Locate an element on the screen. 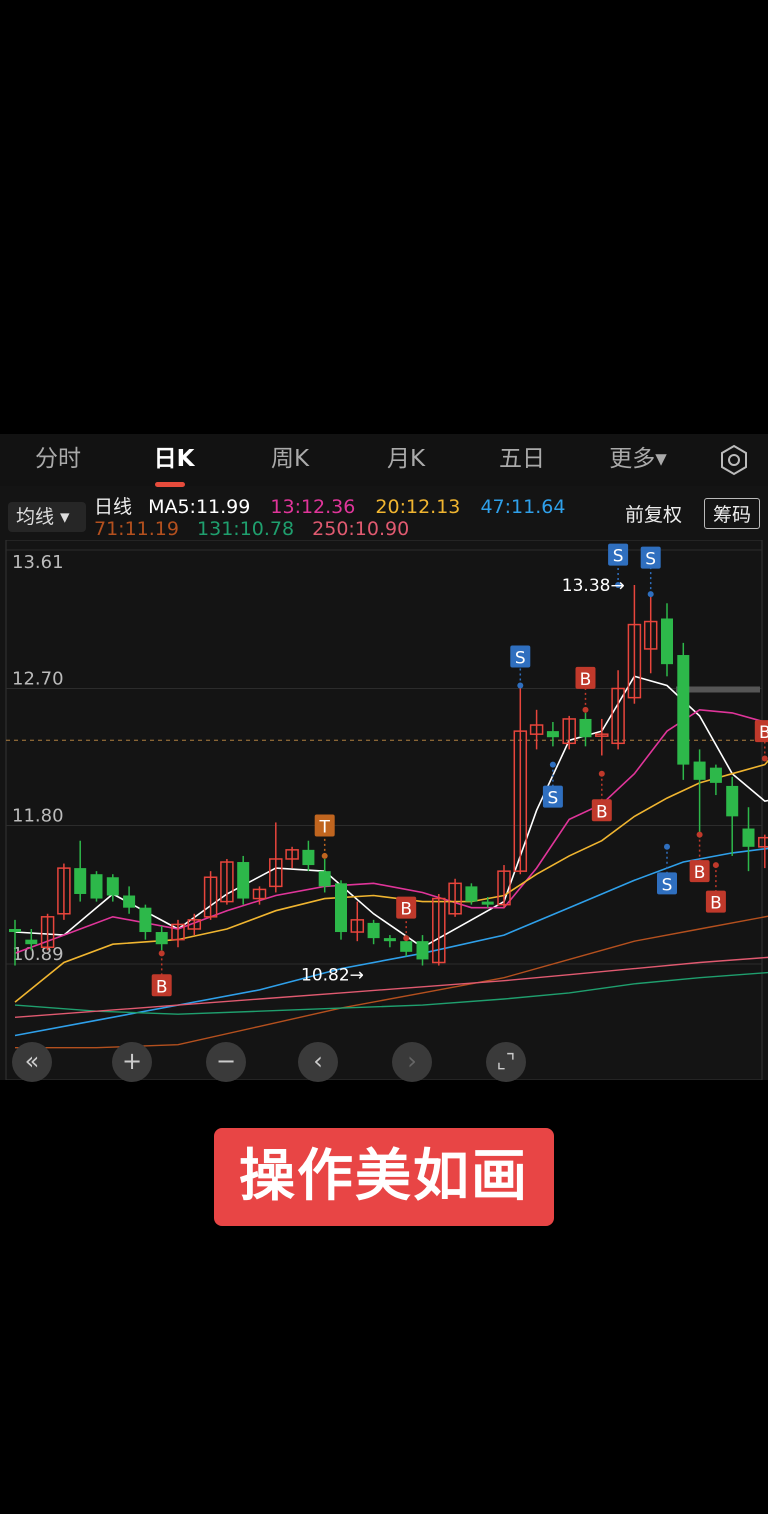 This screenshot has width=768, height=1514. period-tabs: 分时 日K 周K 月K 五日 更多▾ is located at coordinates (384, 460).